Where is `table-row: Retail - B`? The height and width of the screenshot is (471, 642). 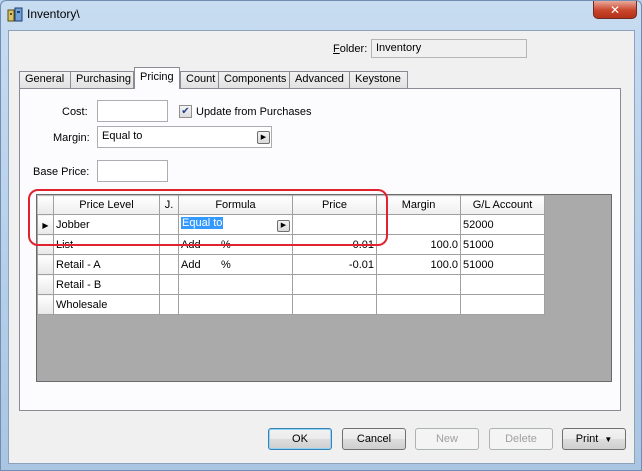
table-row: Retail - B is located at coordinates (291, 284).